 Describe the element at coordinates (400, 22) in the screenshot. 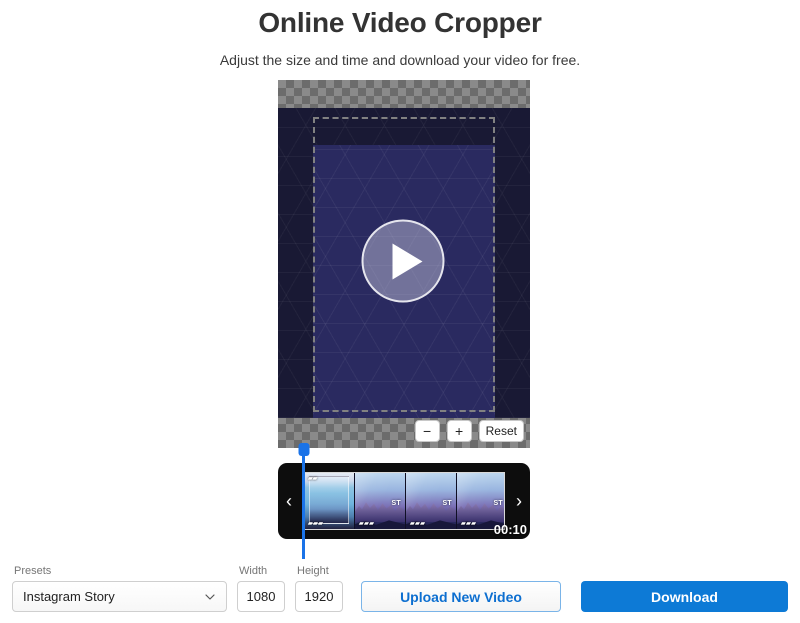

I see `page-title: Online Video Cropper` at that location.